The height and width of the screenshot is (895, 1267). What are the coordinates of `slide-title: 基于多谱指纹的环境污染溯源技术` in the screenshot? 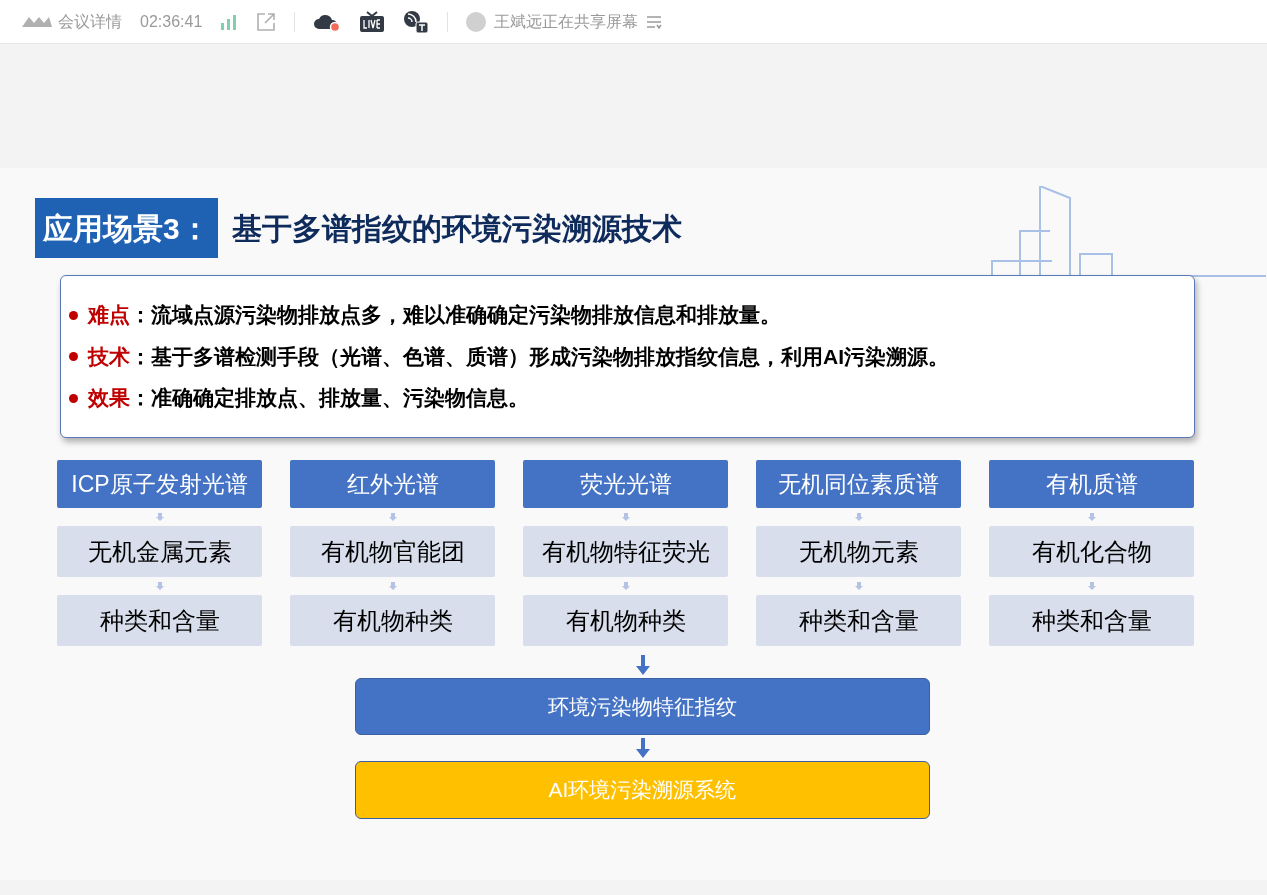 It's located at (456, 228).